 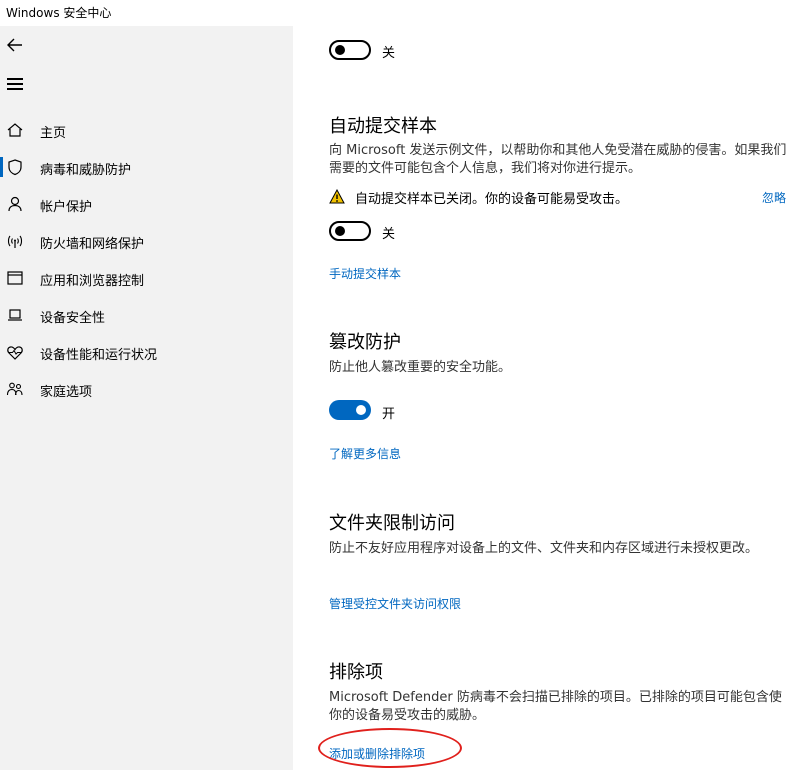 What do you see at coordinates (15, 315) in the screenshot?
I see `laptop-icon` at bounding box center [15, 315].